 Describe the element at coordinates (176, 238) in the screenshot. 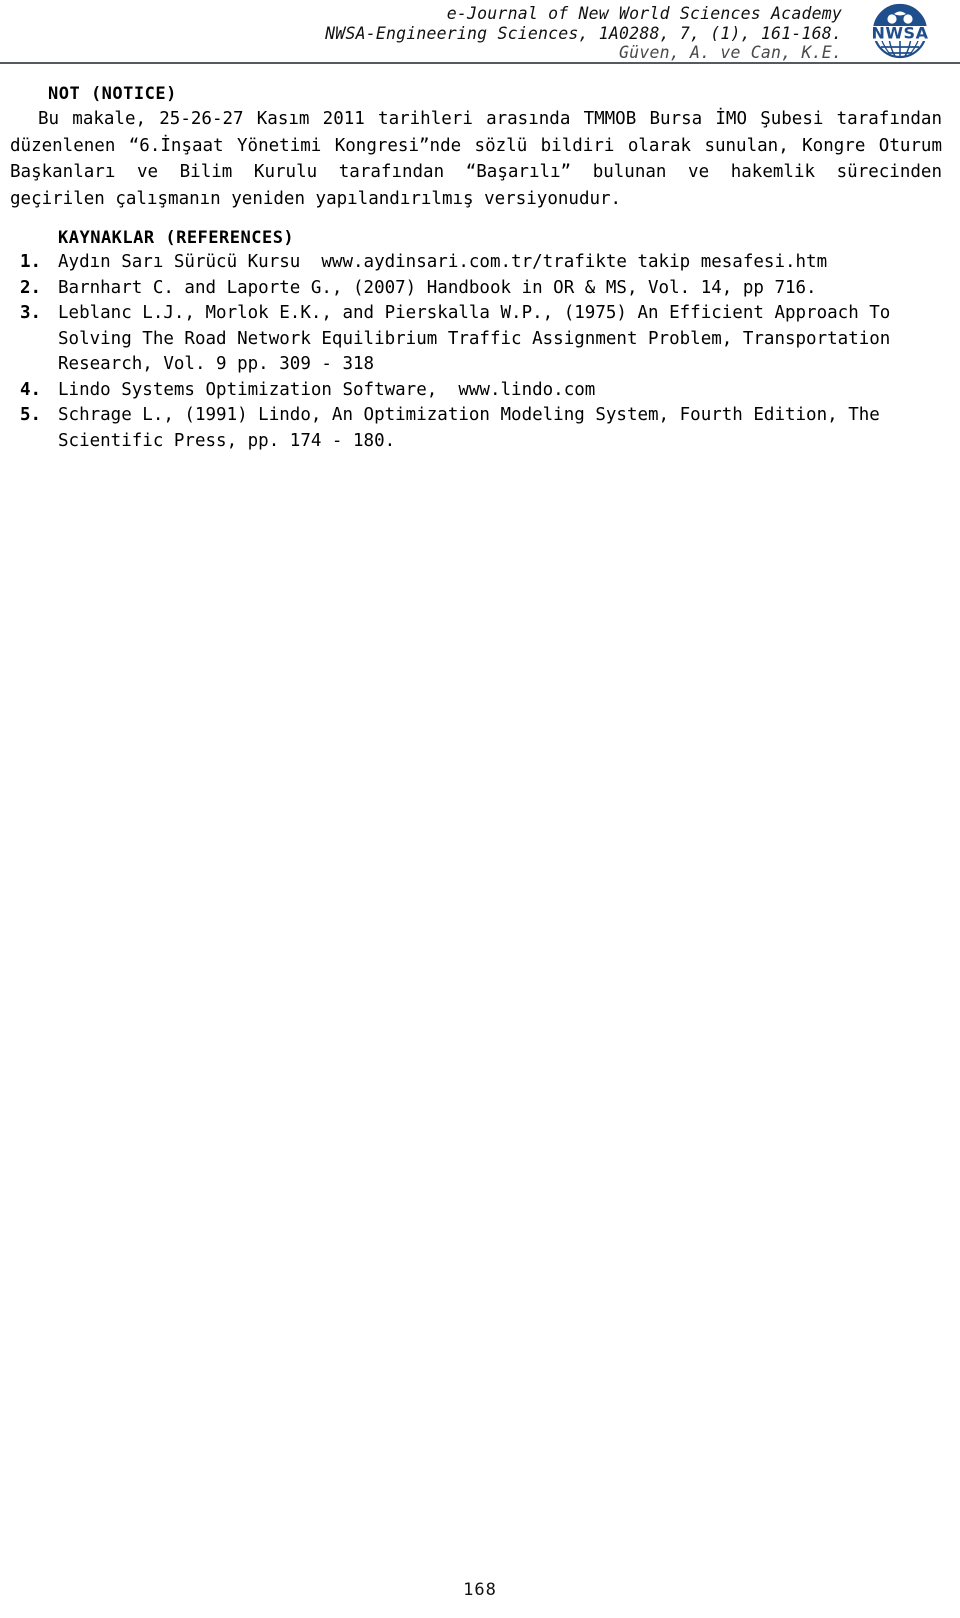

I see `references-heading: KAYNAKLAR (REFERENCES)` at that location.